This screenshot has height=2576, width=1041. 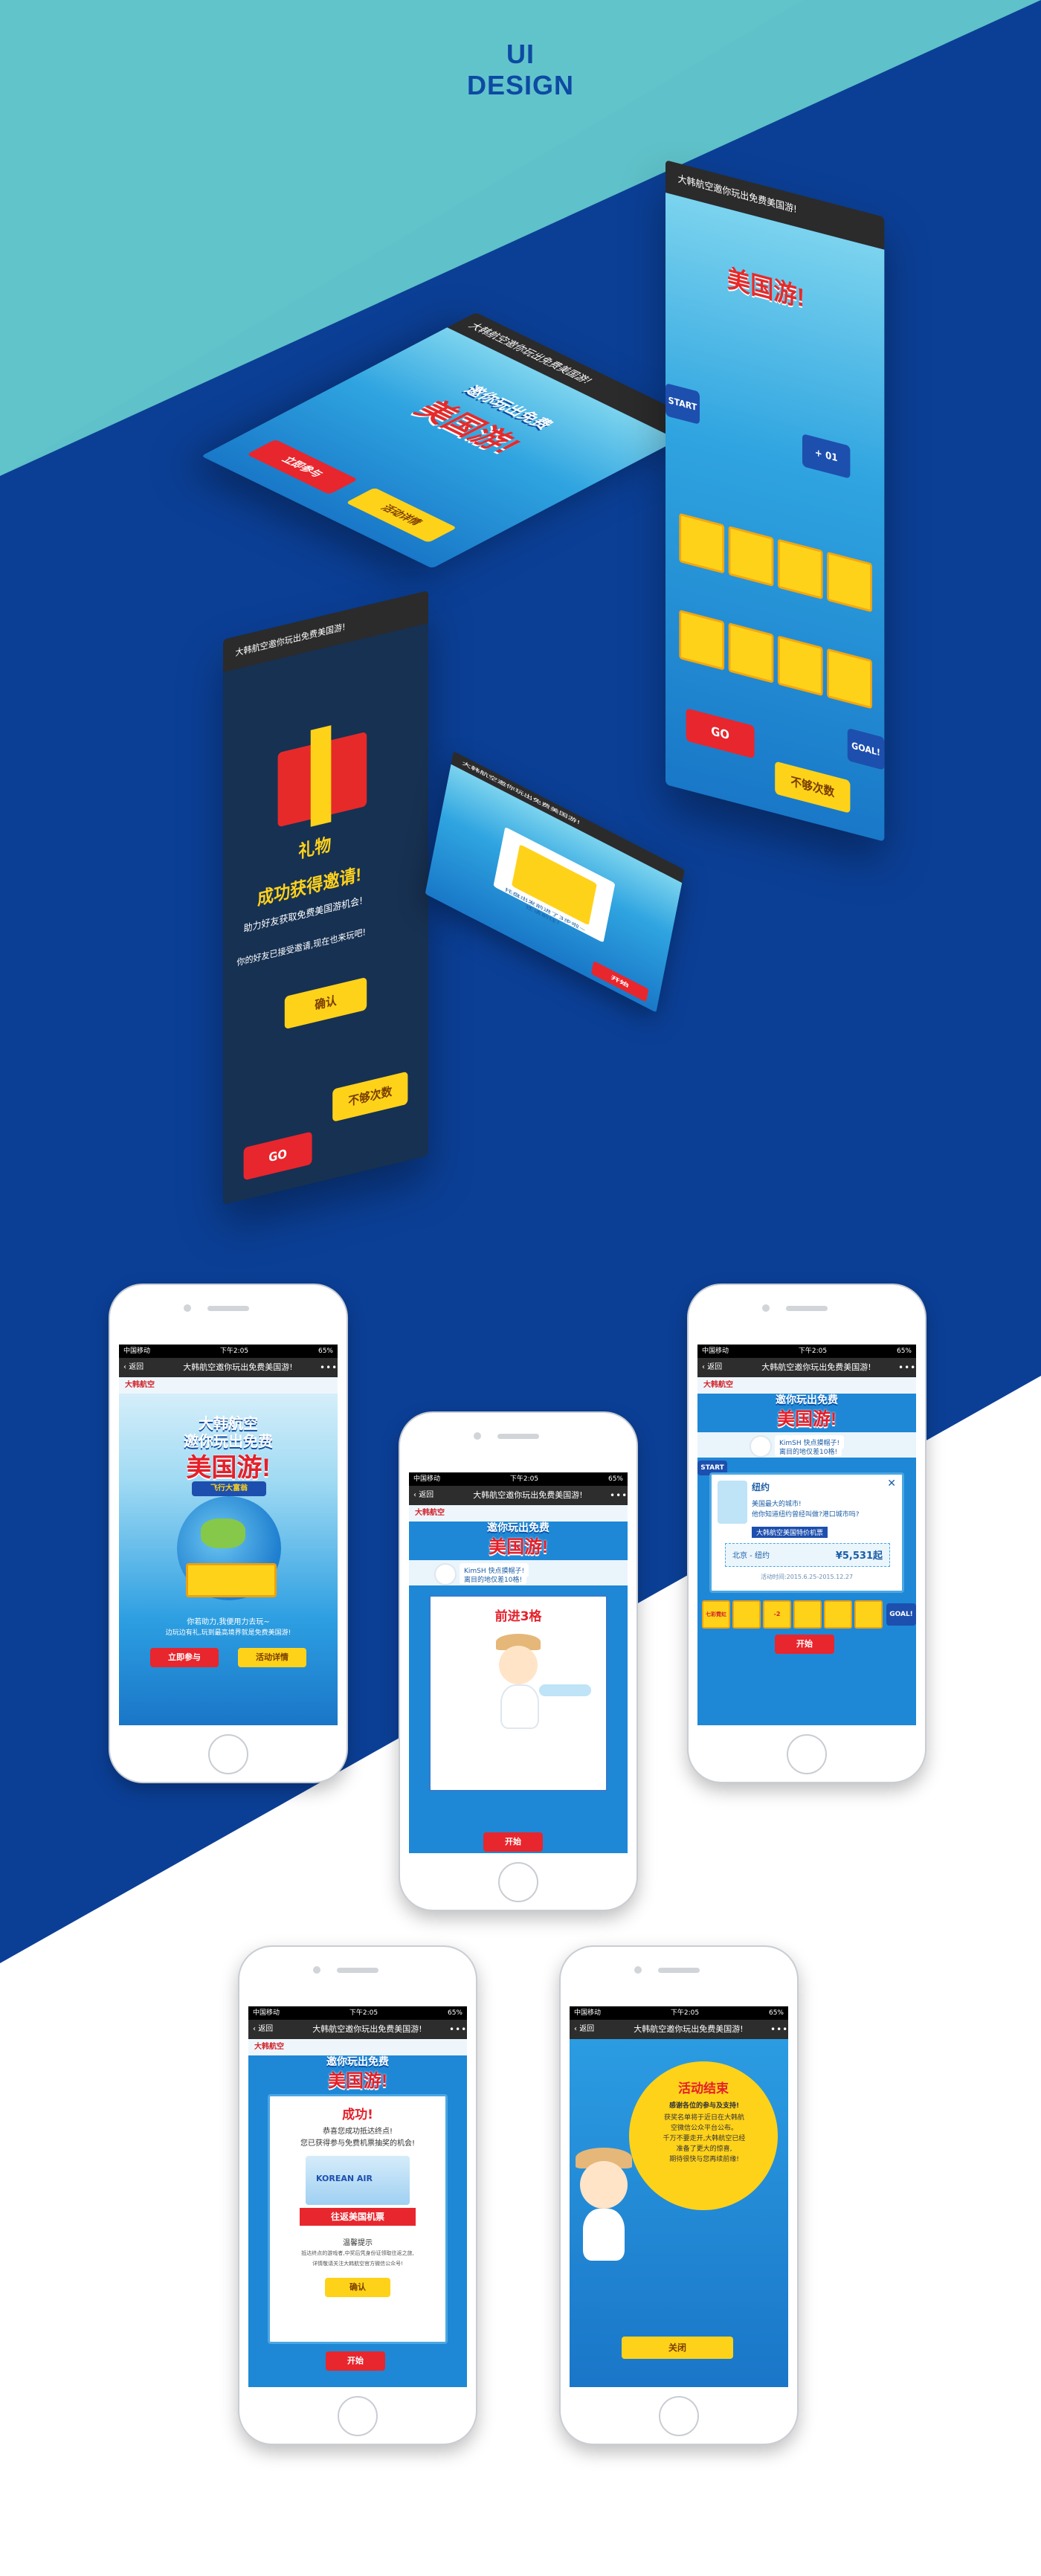 What do you see at coordinates (704, 2106) in the screenshot?
I see `ended-line1: 感谢各位的参与及支持!` at bounding box center [704, 2106].